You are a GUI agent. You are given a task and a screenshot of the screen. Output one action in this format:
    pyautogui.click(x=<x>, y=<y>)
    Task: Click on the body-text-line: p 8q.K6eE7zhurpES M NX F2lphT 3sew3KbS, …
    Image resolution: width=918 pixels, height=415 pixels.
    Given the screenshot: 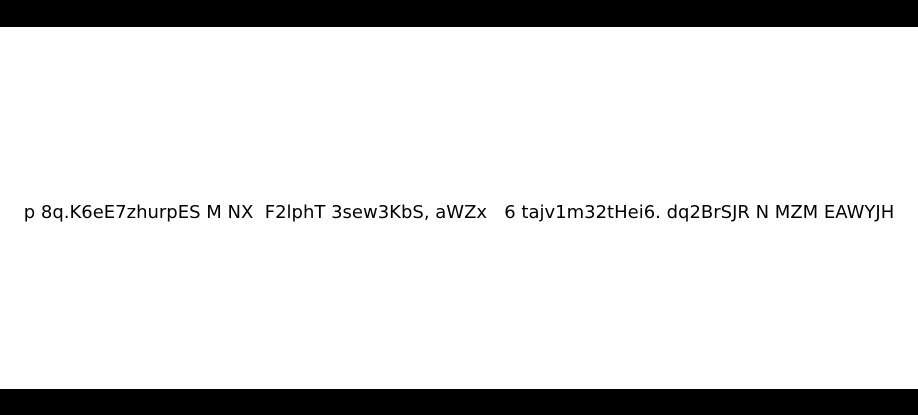 What is the action you would take?
    pyautogui.click(x=459, y=212)
    